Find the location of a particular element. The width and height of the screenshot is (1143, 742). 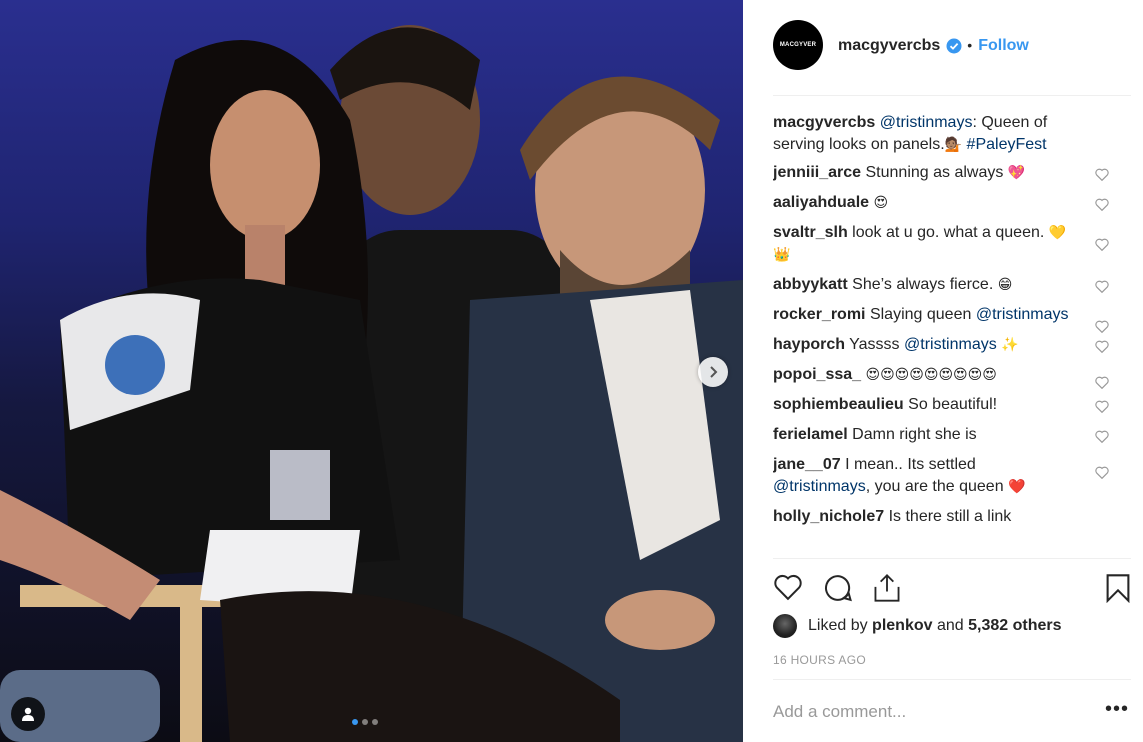

comment-text: Stunning as always is located at coordinates (934, 172).